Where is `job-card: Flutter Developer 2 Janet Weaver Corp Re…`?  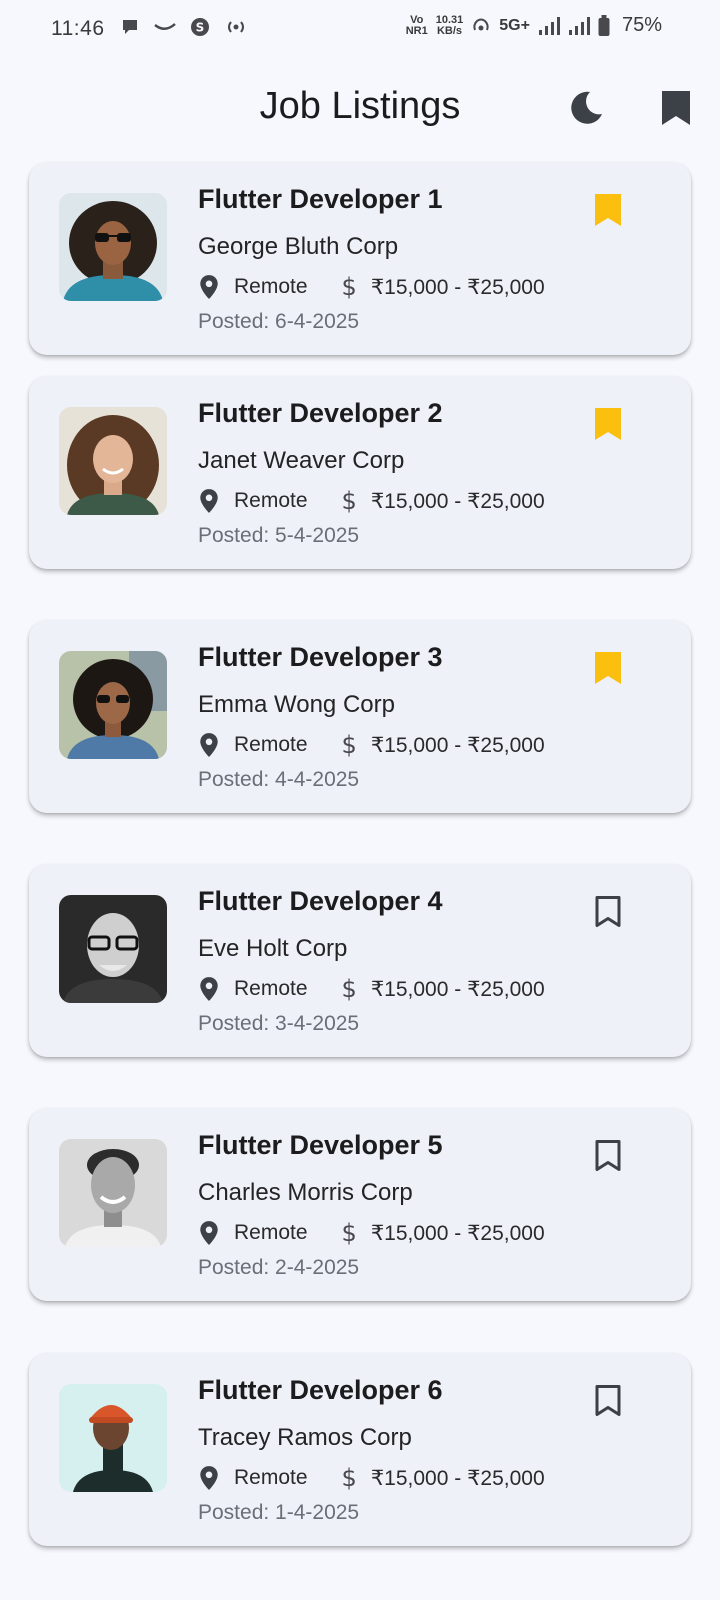
job-card: Flutter Developer 2 Janet Weaver Corp Re… is located at coordinates (360, 472).